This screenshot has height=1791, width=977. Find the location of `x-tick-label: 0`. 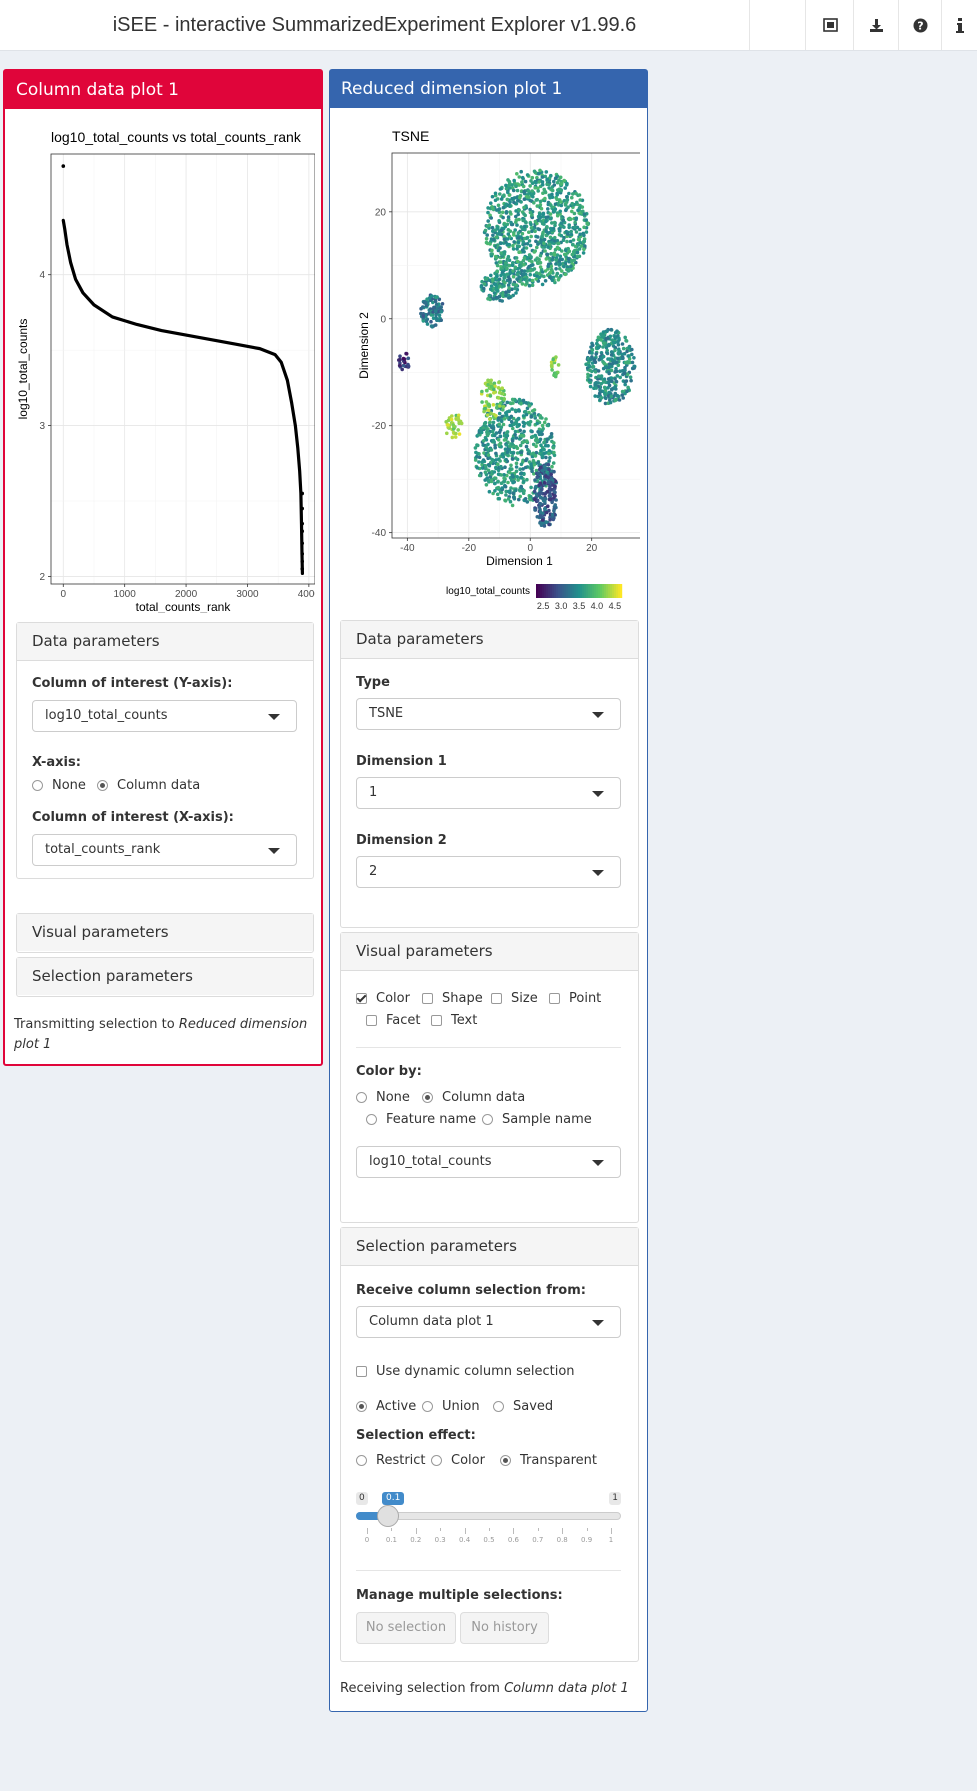

x-tick-label: 0 is located at coordinates (530, 548).